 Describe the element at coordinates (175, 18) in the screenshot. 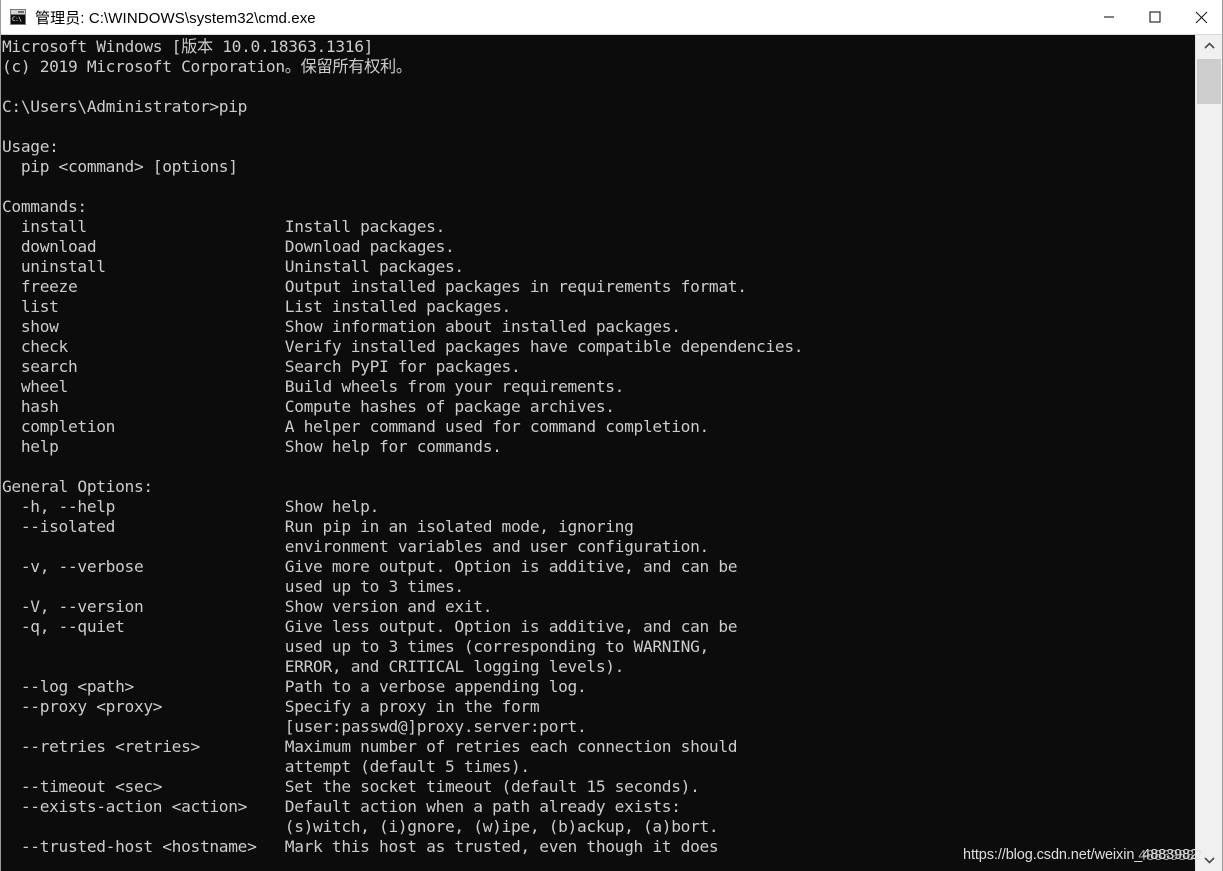

I see `window-title: 管理员: C:\WINDOWS\system32\cmd.exe` at that location.